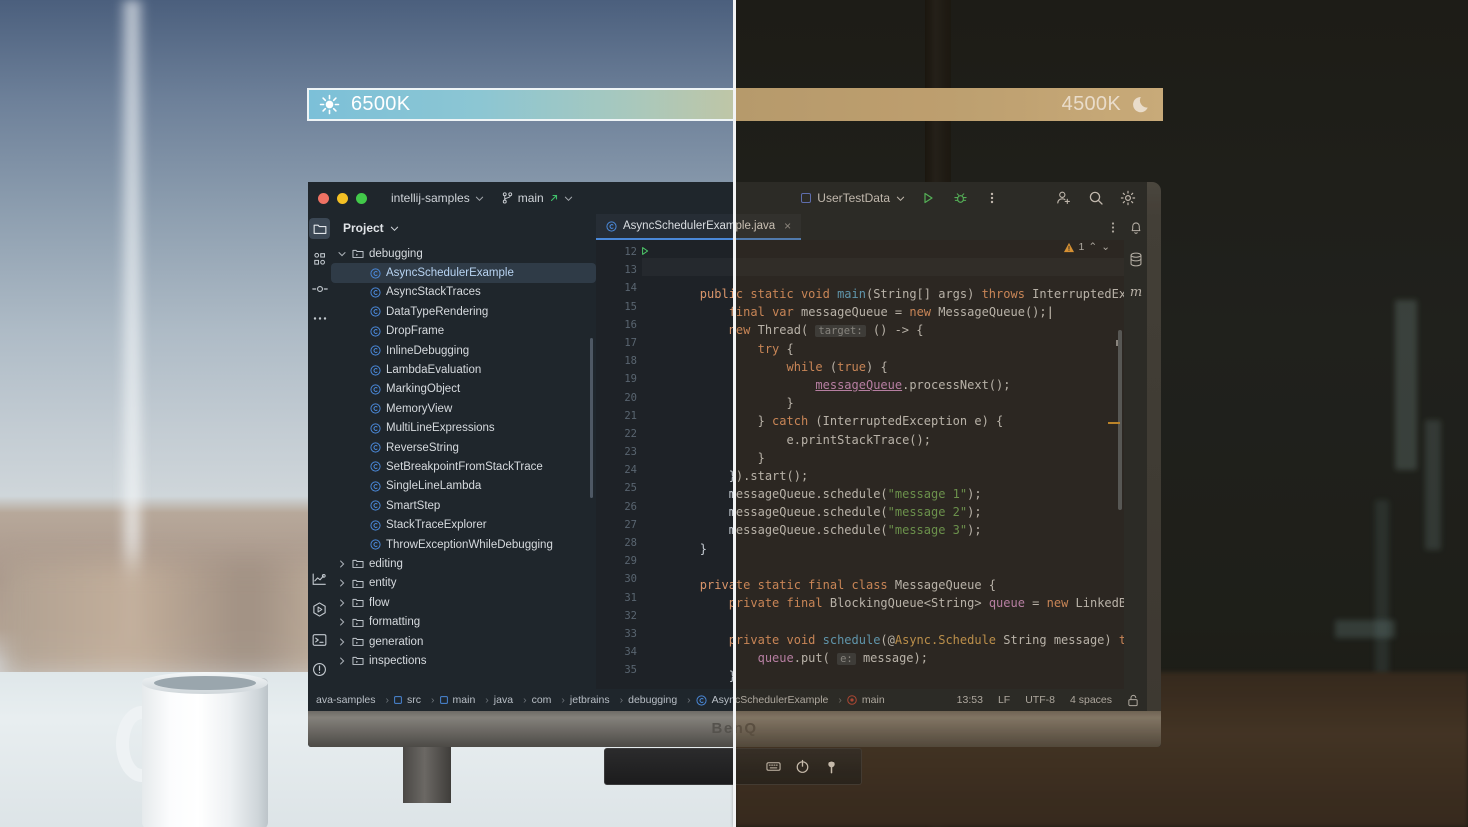 Image resolution: width=1468 pixels, height=827 pixels. What do you see at coordinates (323, 198) in the screenshot?
I see `close-window-button` at bounding box center [323, 198].